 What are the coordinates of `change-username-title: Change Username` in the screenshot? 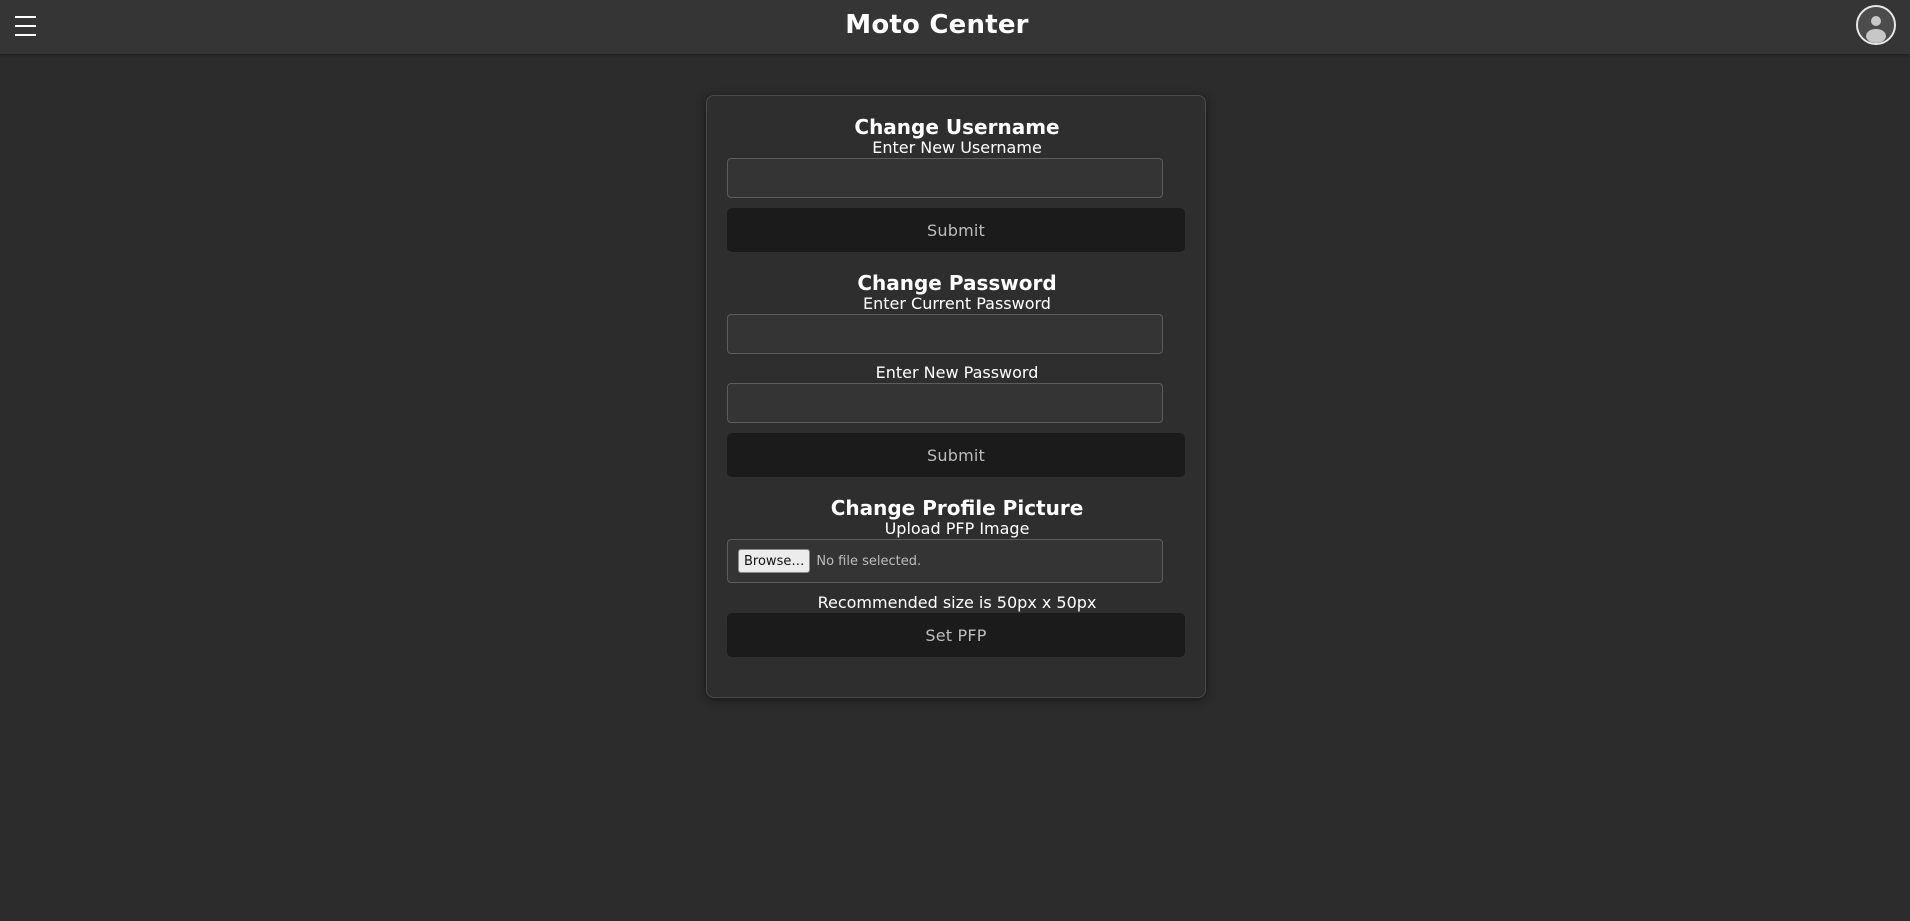 It's located at (957, 127).